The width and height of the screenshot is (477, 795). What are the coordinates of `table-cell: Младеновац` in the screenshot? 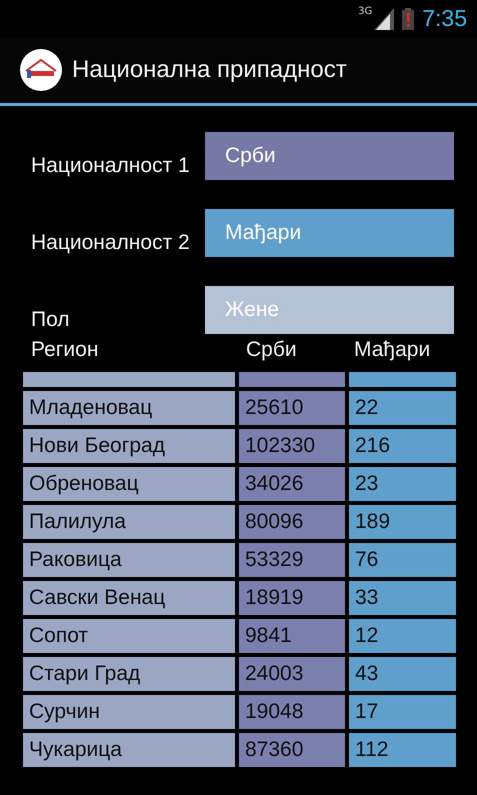 It's located at (129, 408).